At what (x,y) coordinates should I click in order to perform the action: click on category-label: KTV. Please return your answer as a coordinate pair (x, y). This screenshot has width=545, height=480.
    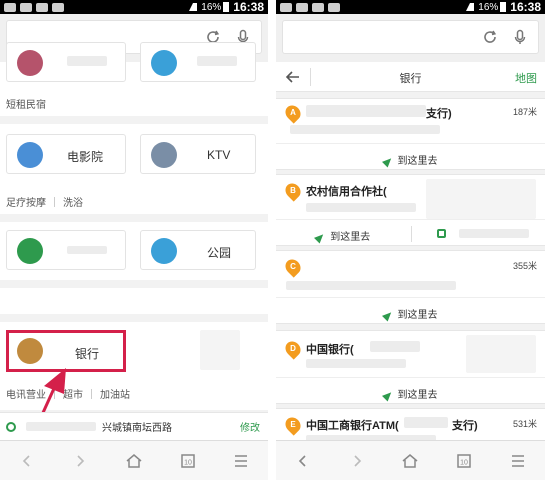
    Looking at the image, I should click on (219, 155).